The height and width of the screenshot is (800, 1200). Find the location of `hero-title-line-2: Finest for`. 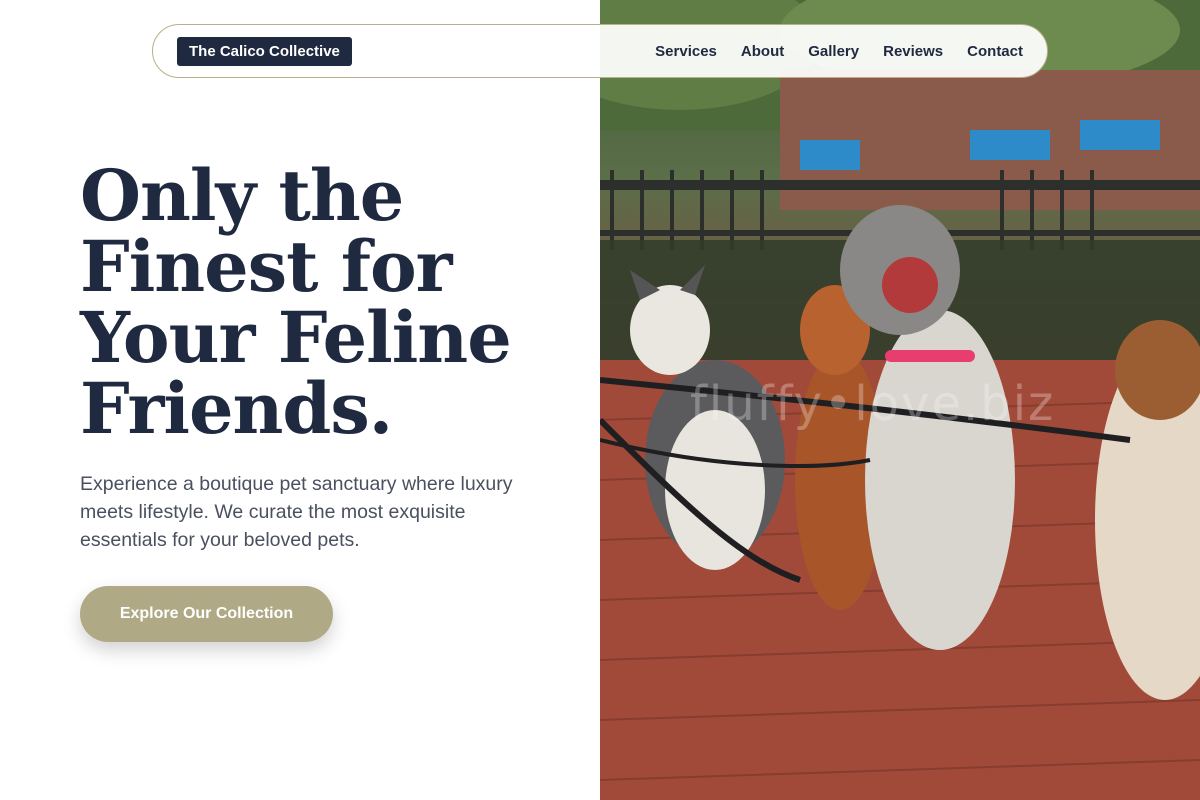

hero-title-line-2: Finest for is located at coordinates (266, 266).